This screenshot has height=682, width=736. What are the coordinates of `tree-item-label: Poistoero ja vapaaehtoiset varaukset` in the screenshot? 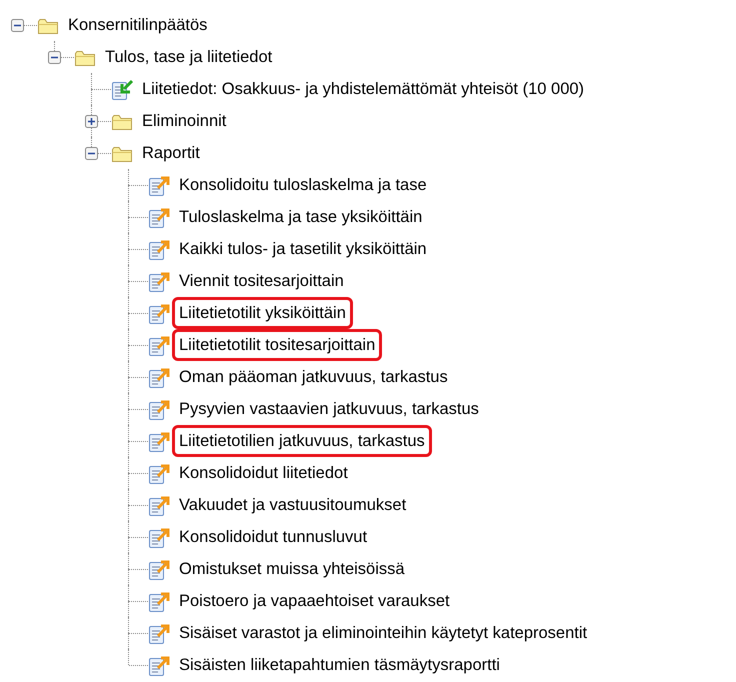 It's located at (314, 601).